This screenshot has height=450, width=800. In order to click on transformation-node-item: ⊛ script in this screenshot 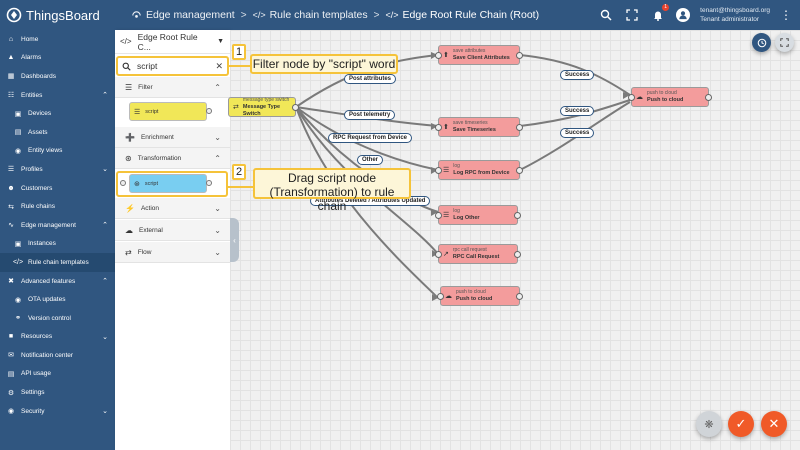, I will do `click(172, 184)`.